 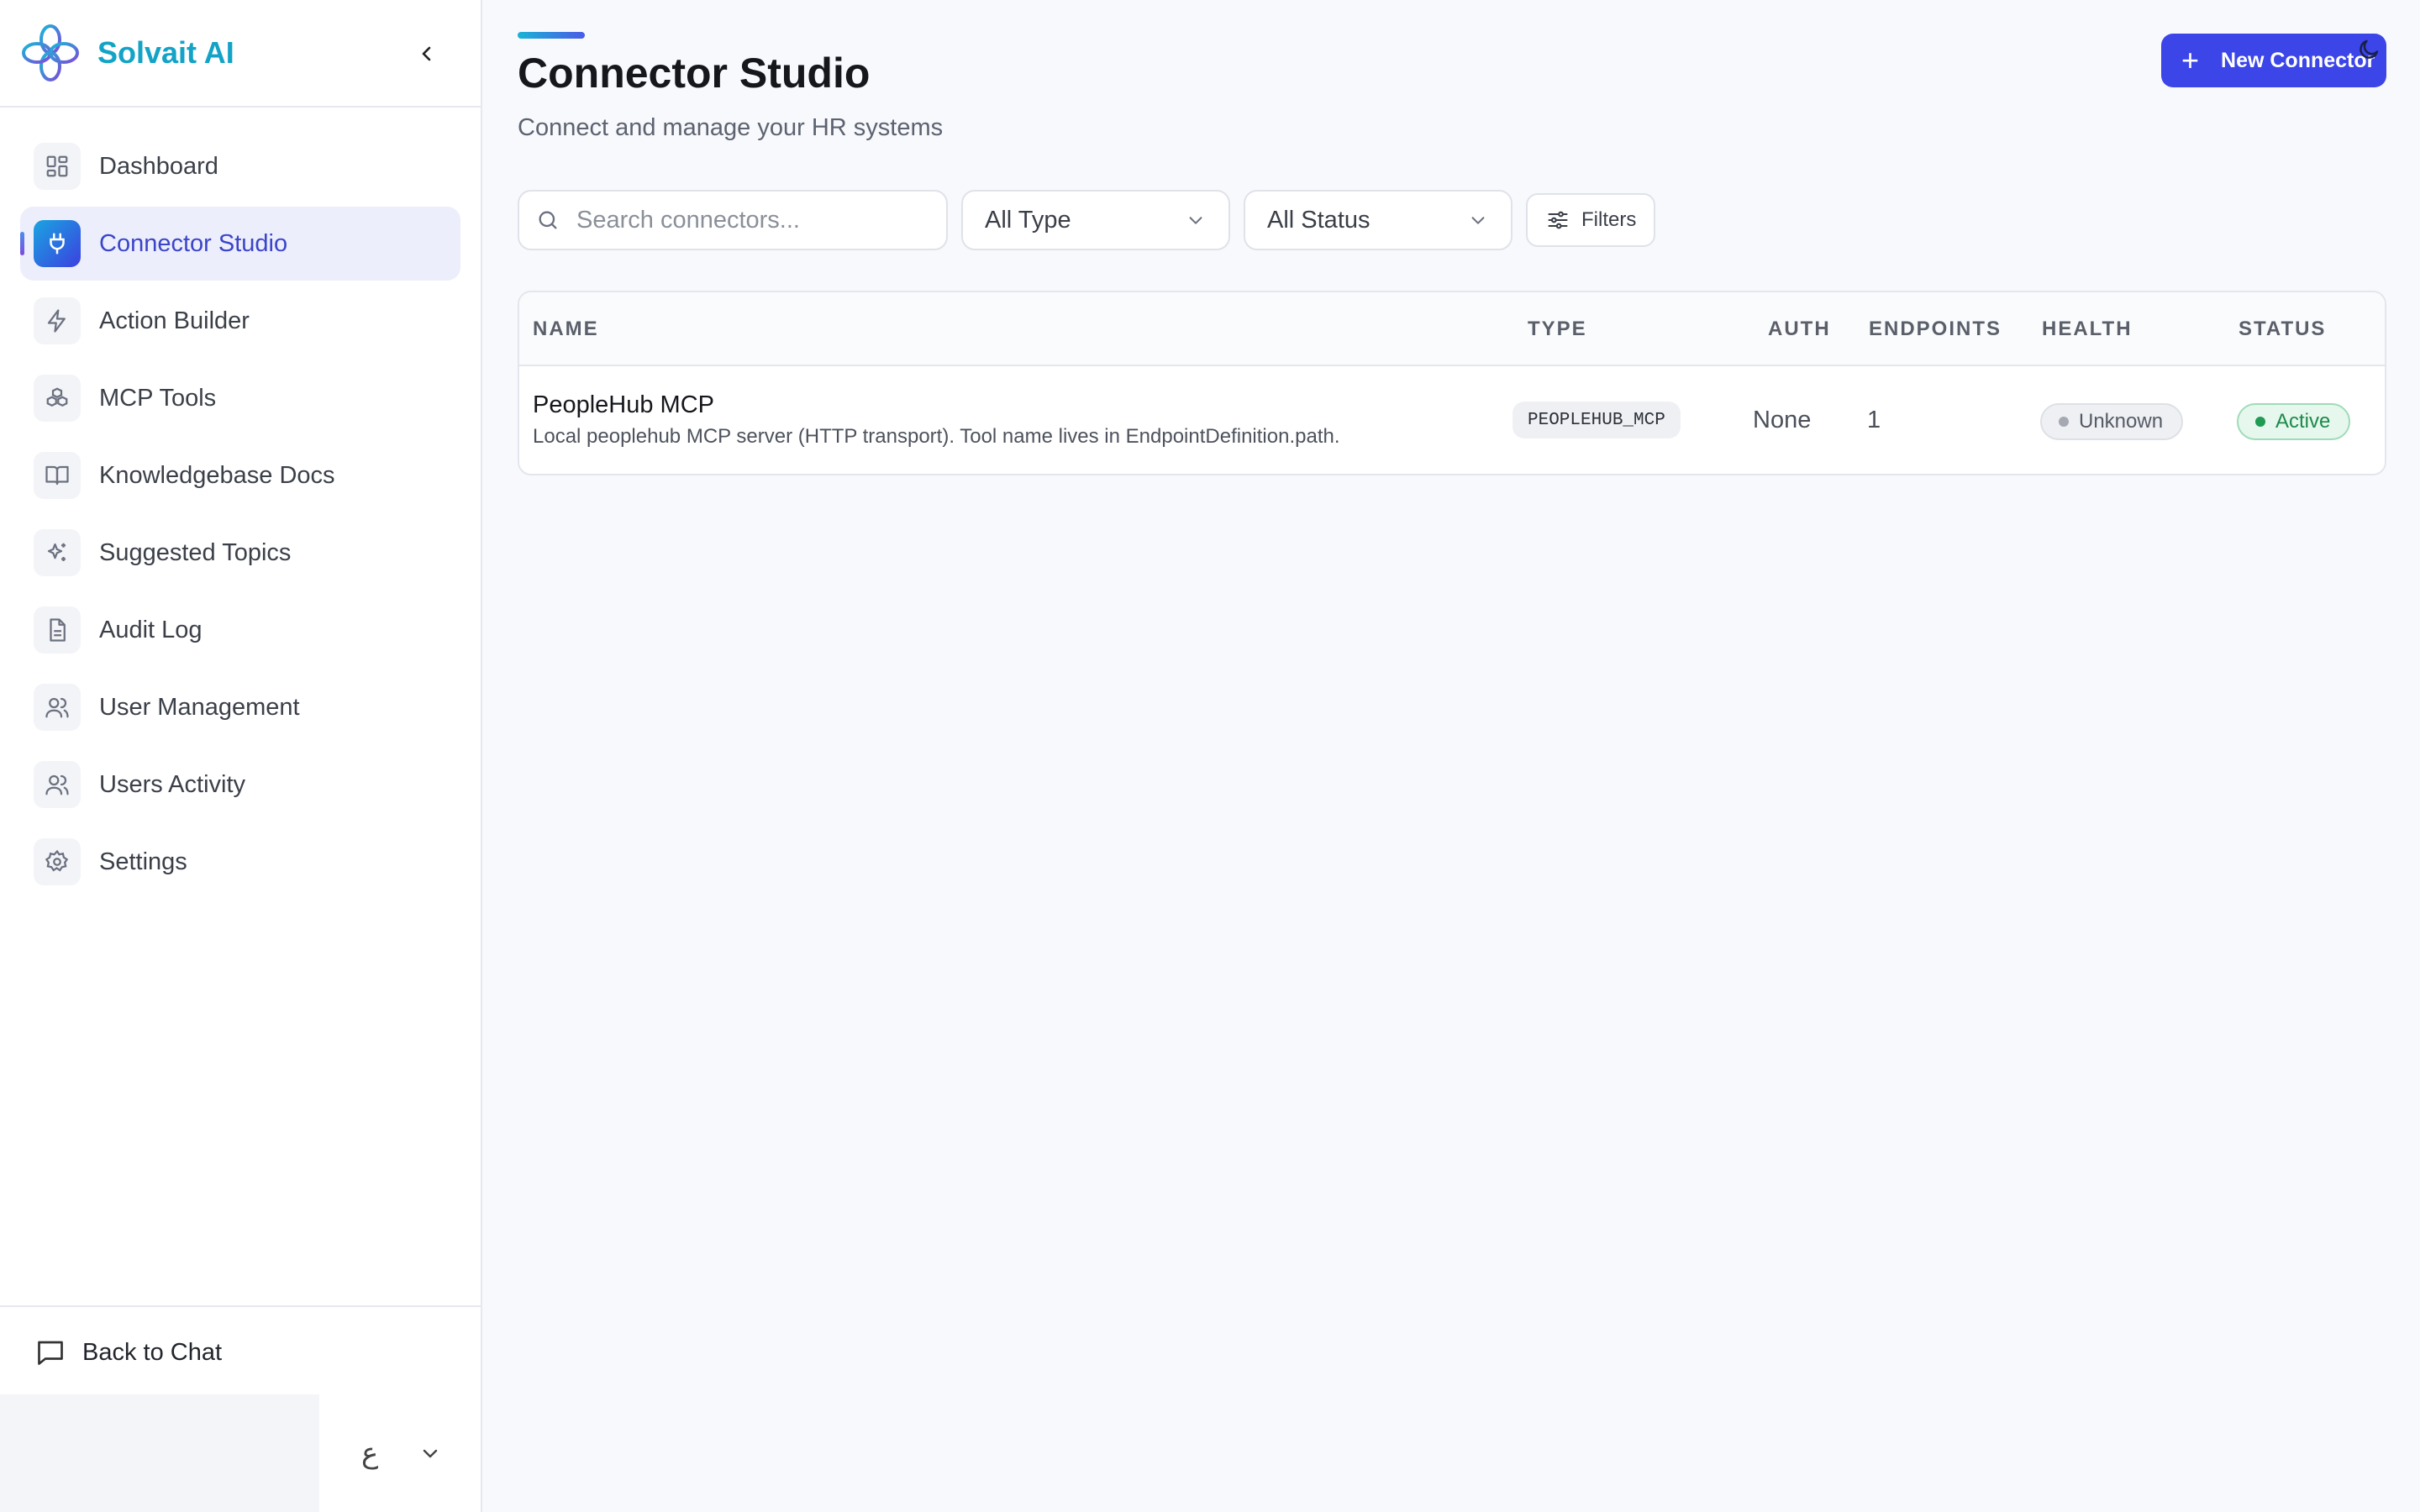 I want to click on plus-icon: +, so click(x=2190, y=60).